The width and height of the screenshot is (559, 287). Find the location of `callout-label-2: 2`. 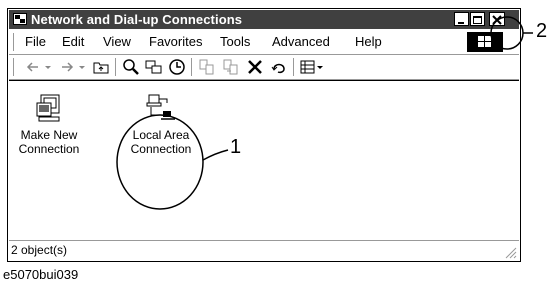

callout-label-2: 2 is located at coordinates (542, 31).